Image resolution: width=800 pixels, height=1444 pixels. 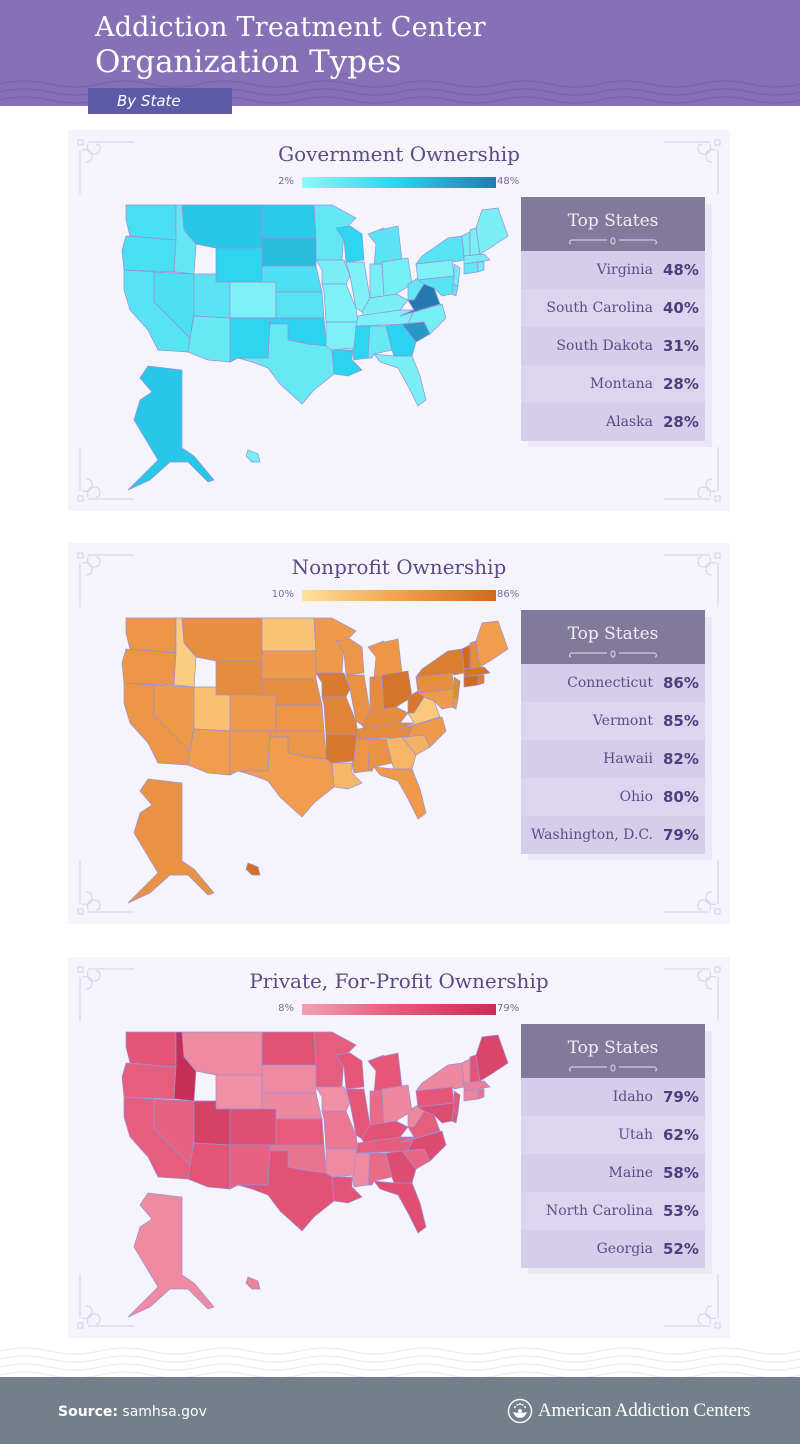 What do you see at coordinates (399, 154) in the screenshot?
I see `chart-title: Government Ownership` at bounding box center [399, 154].